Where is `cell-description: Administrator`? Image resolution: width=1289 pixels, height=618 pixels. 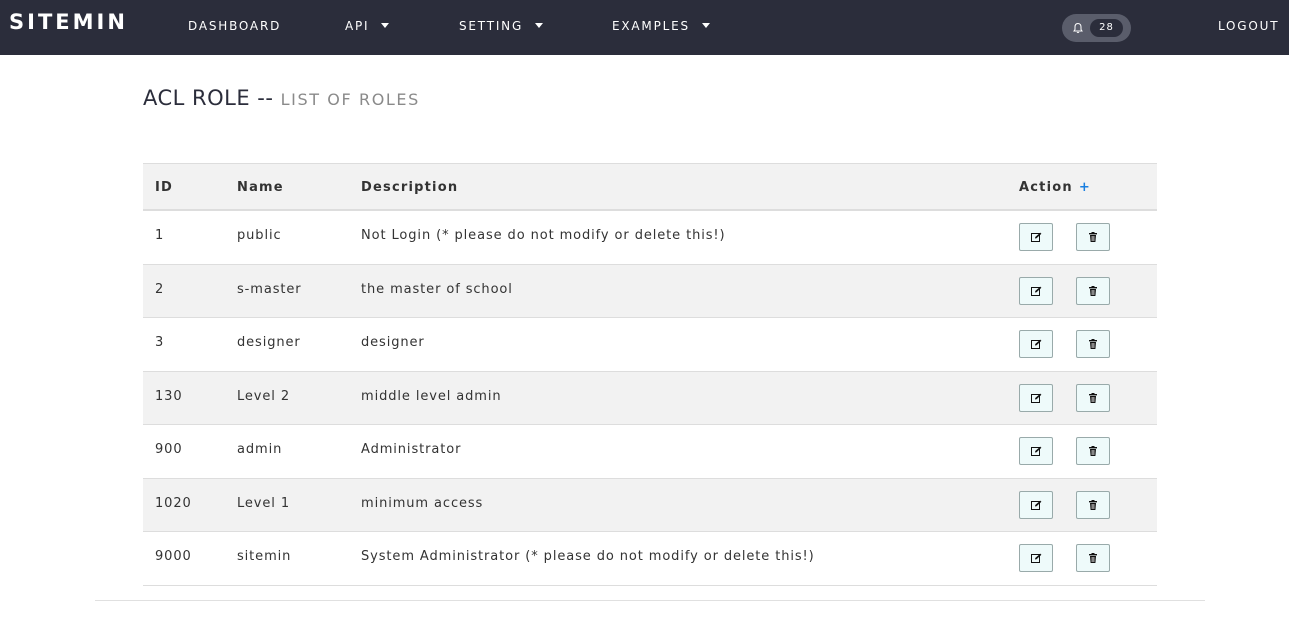
cell-description: Administrator is located at coordinates (411, 449).